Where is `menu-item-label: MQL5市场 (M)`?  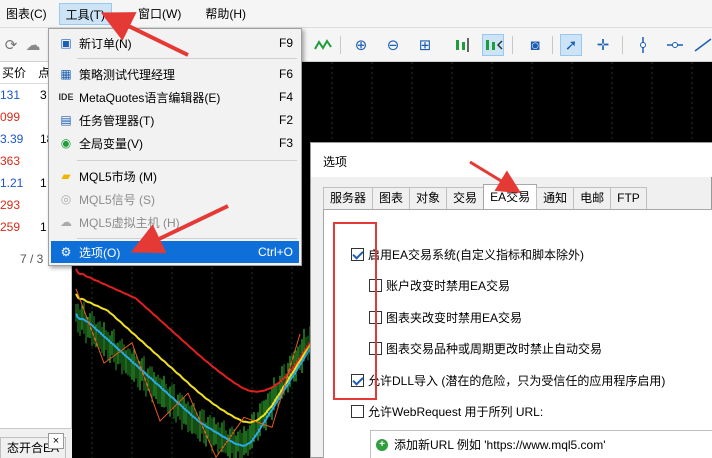
menu-item-label: MQL5市场 (M) is located at coordinates (118, 176).